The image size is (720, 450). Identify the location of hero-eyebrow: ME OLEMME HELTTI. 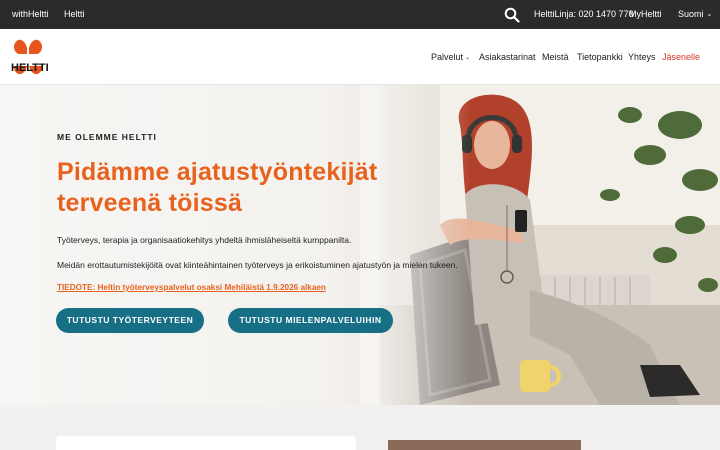
(107, 137).